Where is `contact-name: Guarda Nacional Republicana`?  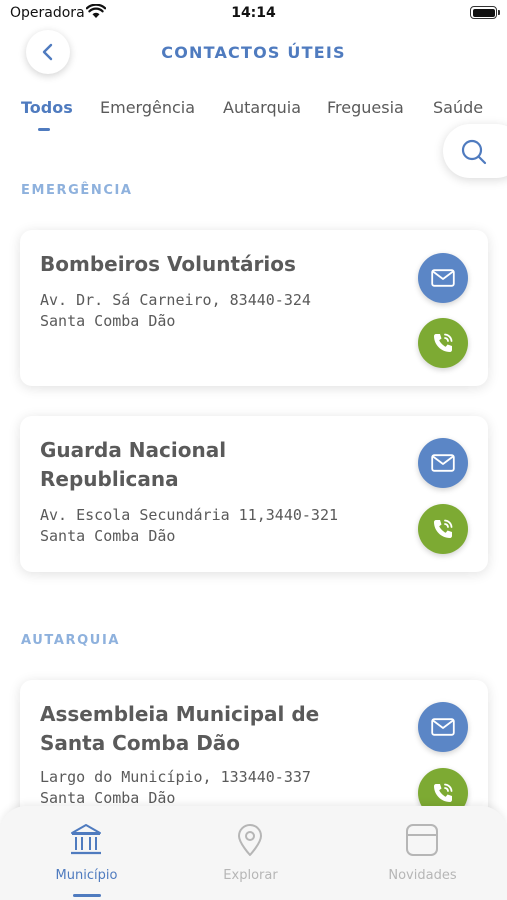 contact-name: Guarda Nacional Republicana is located at coordinates (133, 464).